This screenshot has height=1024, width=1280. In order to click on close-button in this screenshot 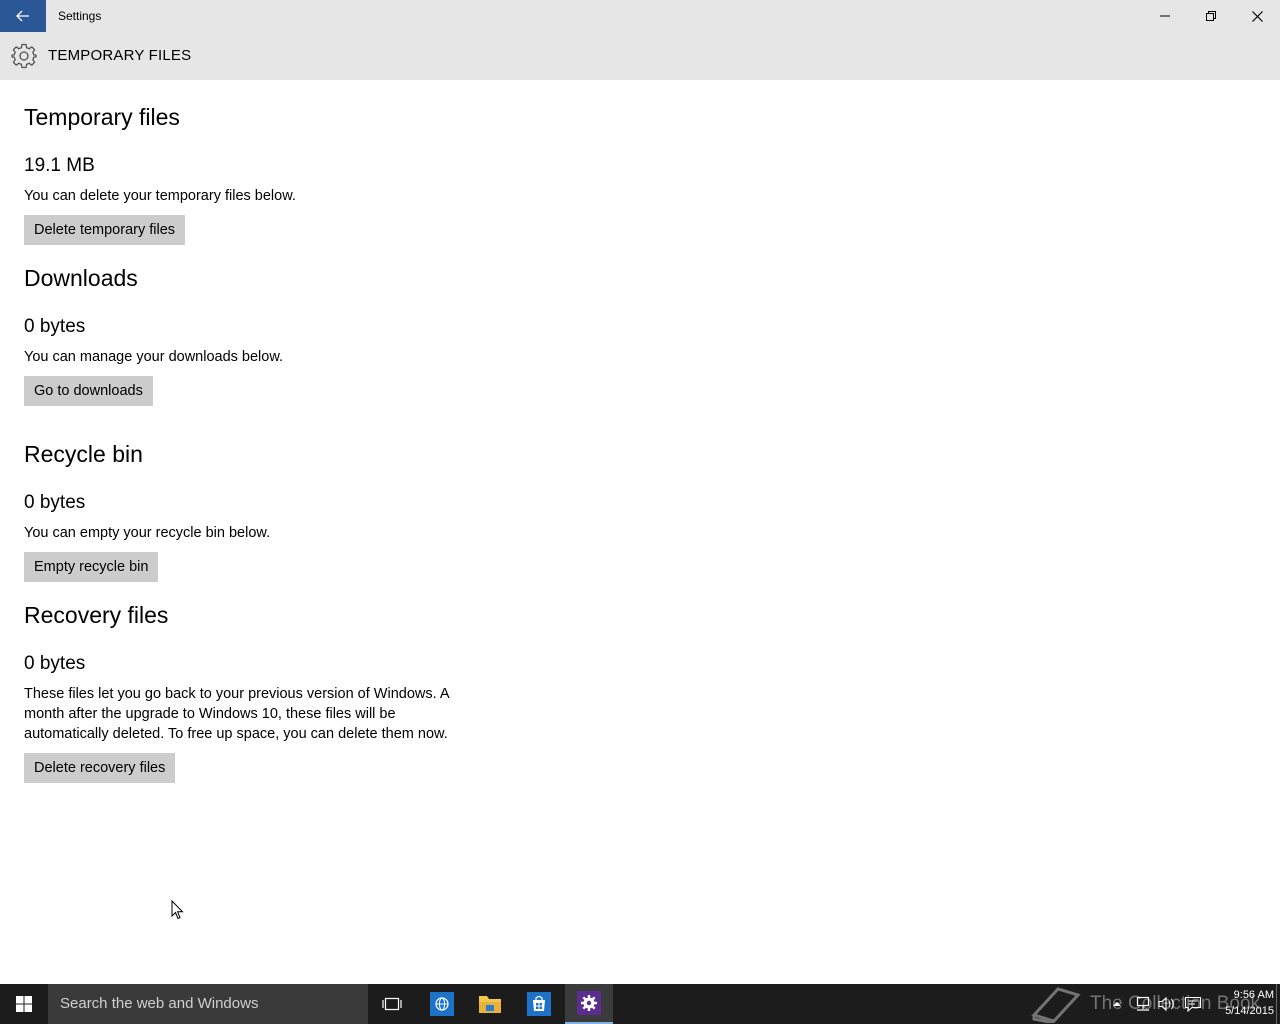, I will do `click(1257, 16)`.